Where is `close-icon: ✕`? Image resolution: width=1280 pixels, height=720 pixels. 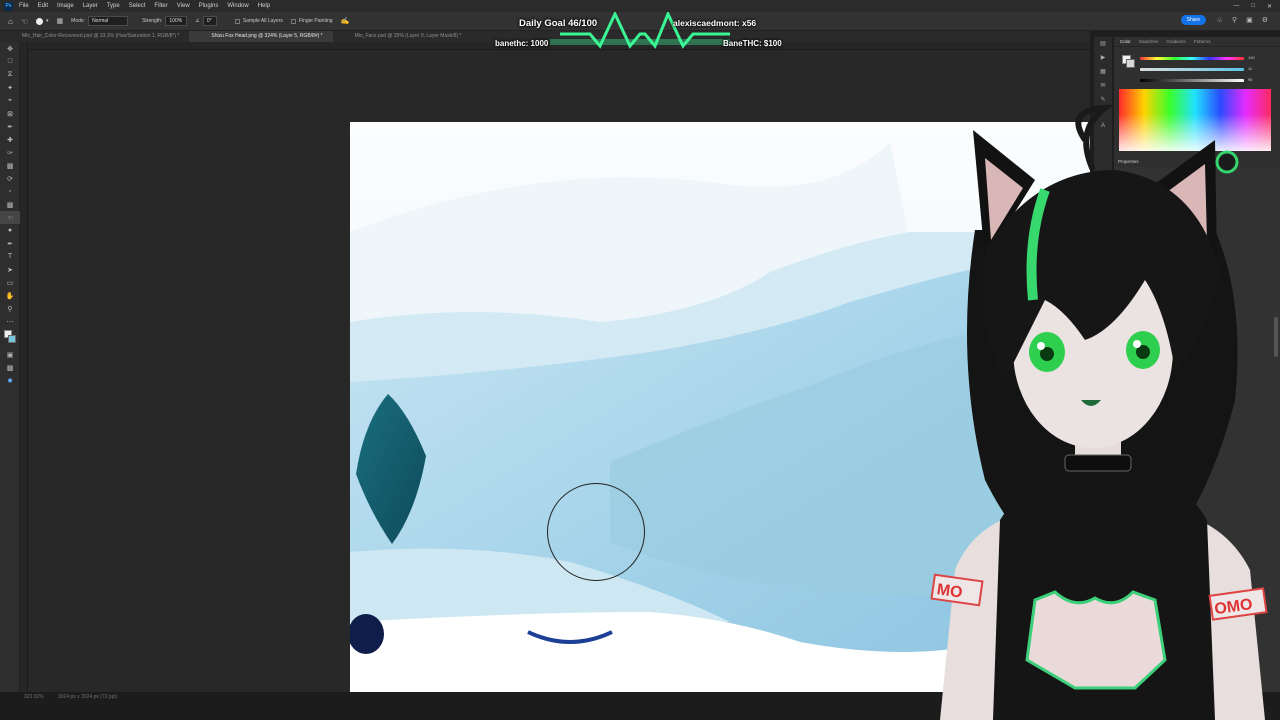 close-icon: ✕ is located at coordinates (1269, 6).